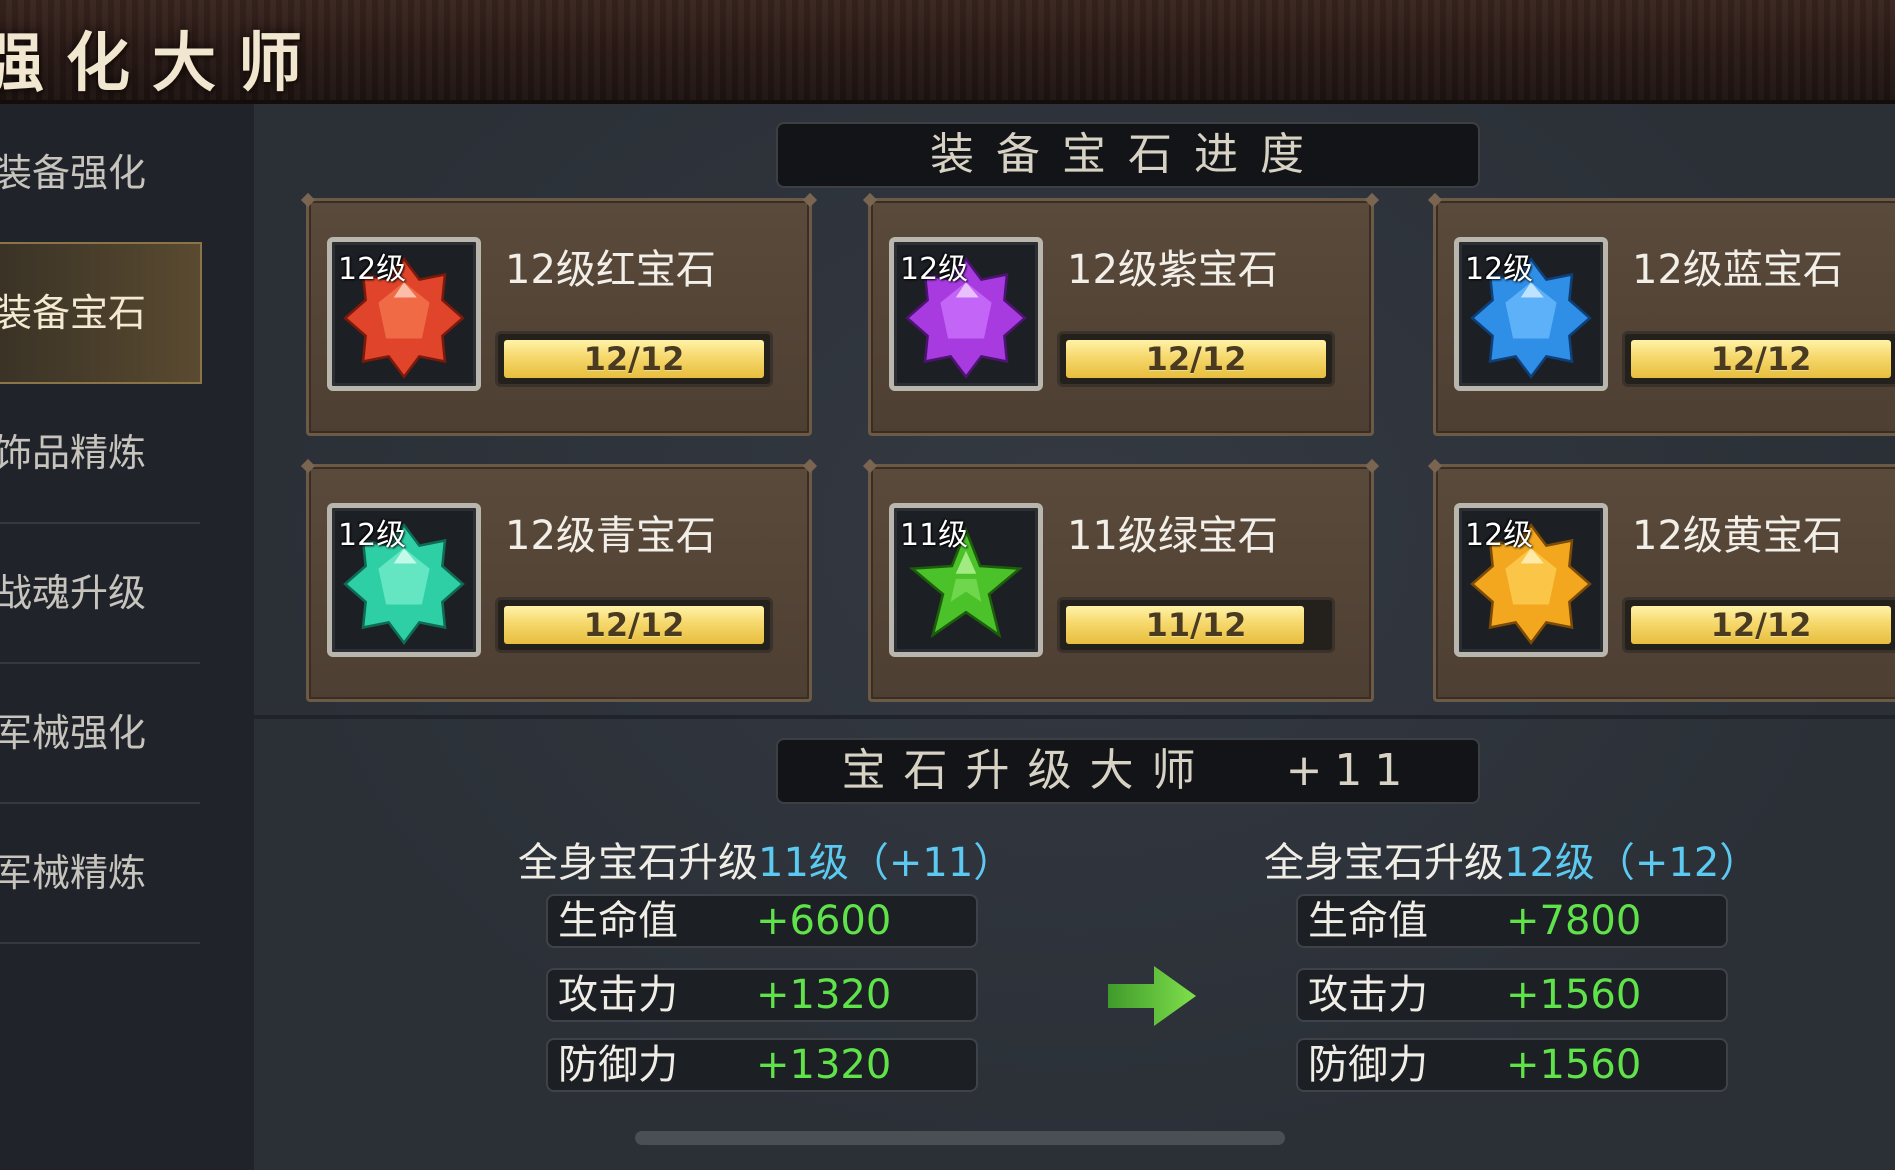  I want to click on sidebar-item-accessory-refine: 饰品精炼, so click(100, 454).